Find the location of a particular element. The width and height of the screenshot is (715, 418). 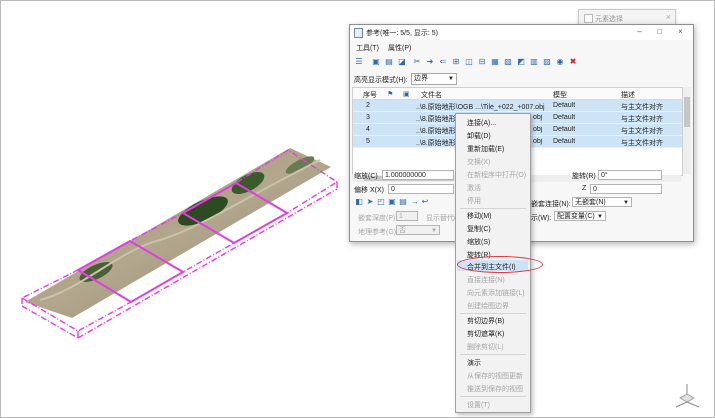

fence-icon: ◰ is located at coordinates (381, 202).